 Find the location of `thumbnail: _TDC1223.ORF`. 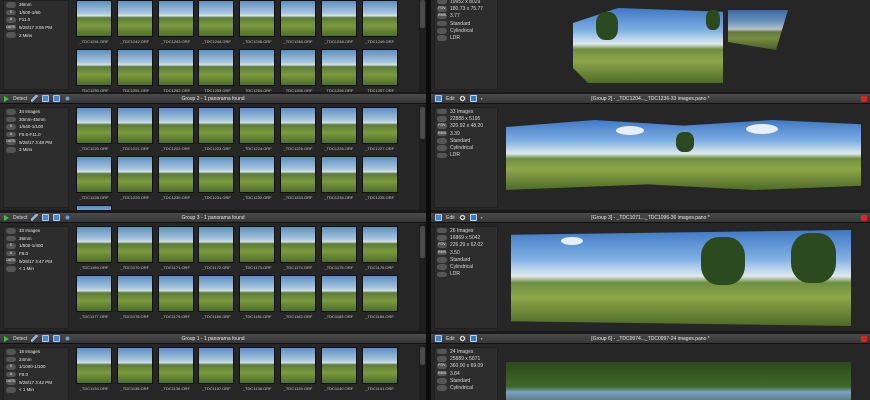

thumbnail: _TDC1223.ORF is located at coordinates (216, 130).